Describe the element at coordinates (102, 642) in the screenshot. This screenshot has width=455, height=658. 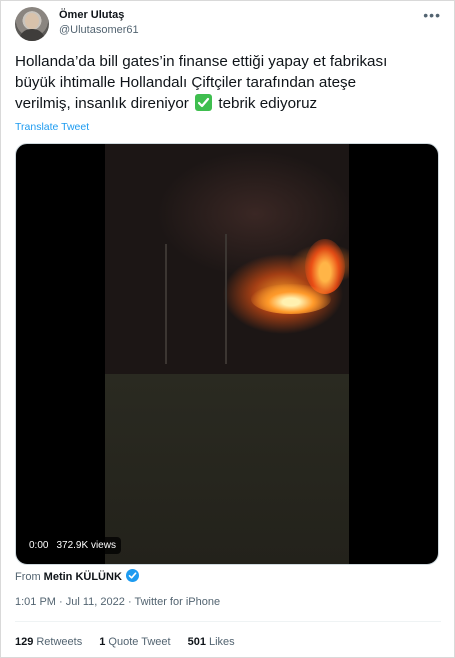
I see `quotes-count: 1` at that location.